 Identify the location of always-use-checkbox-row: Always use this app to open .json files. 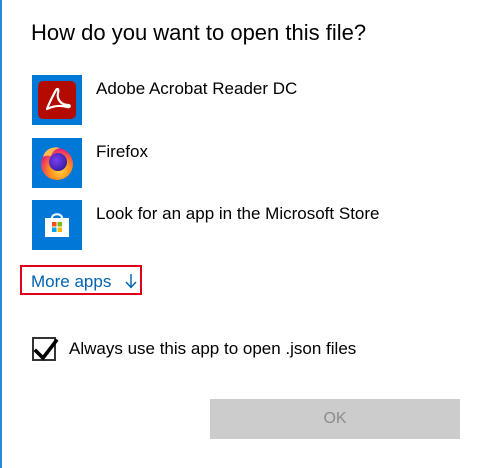
(222, 350).